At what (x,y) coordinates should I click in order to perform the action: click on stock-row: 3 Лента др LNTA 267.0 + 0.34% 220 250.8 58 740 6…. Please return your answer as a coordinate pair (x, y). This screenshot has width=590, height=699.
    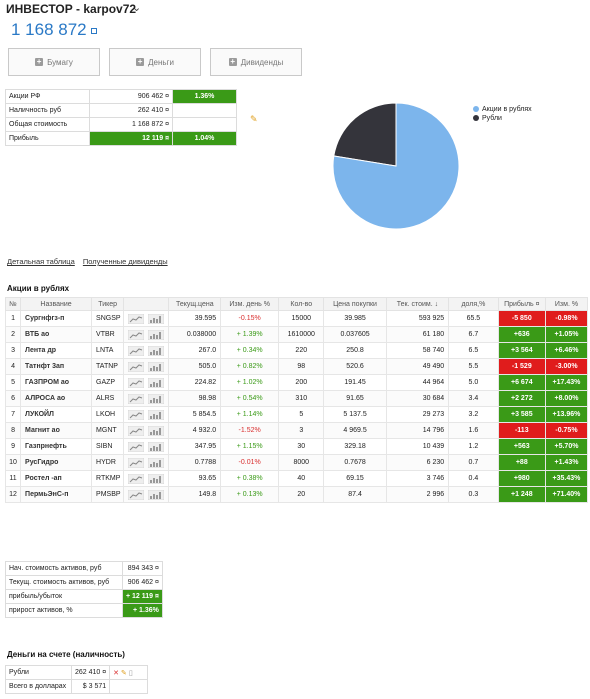
    Looking at the image, I should click on (296, 350).